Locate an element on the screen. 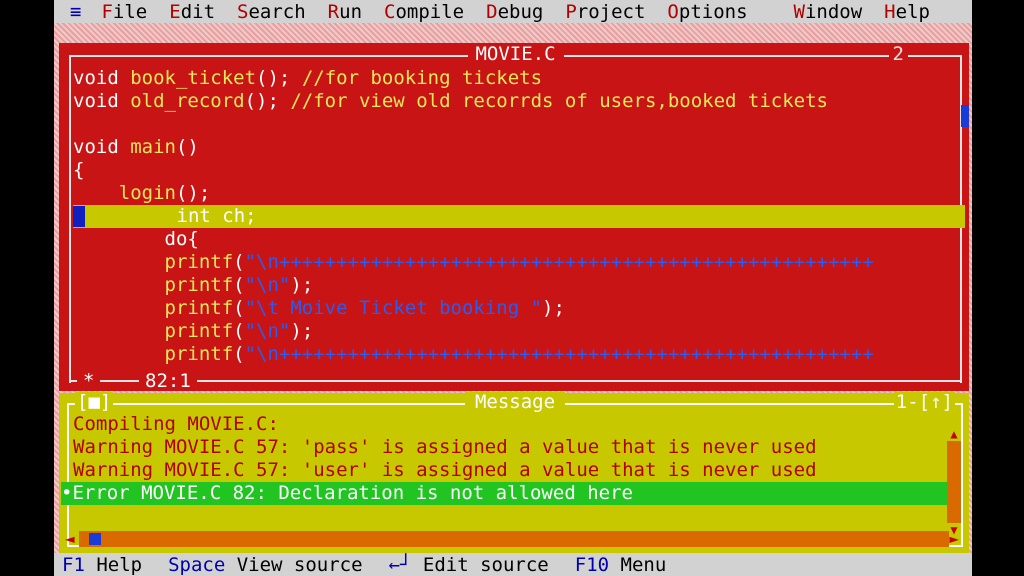  message-item: Compiling MOVIE.C: is located at coordinates (518, 424).